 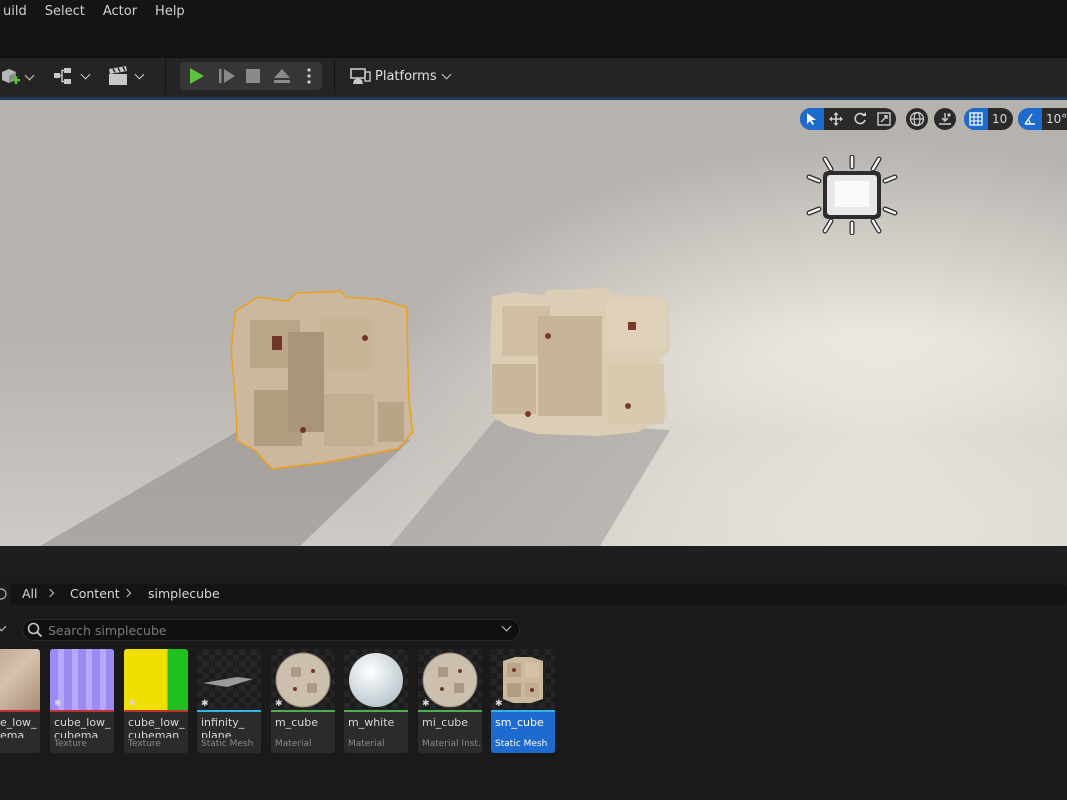 What do you see at coordinates (533, 40) in the screenshot?
I see `tab-strip` at bounding box center [533, 40].